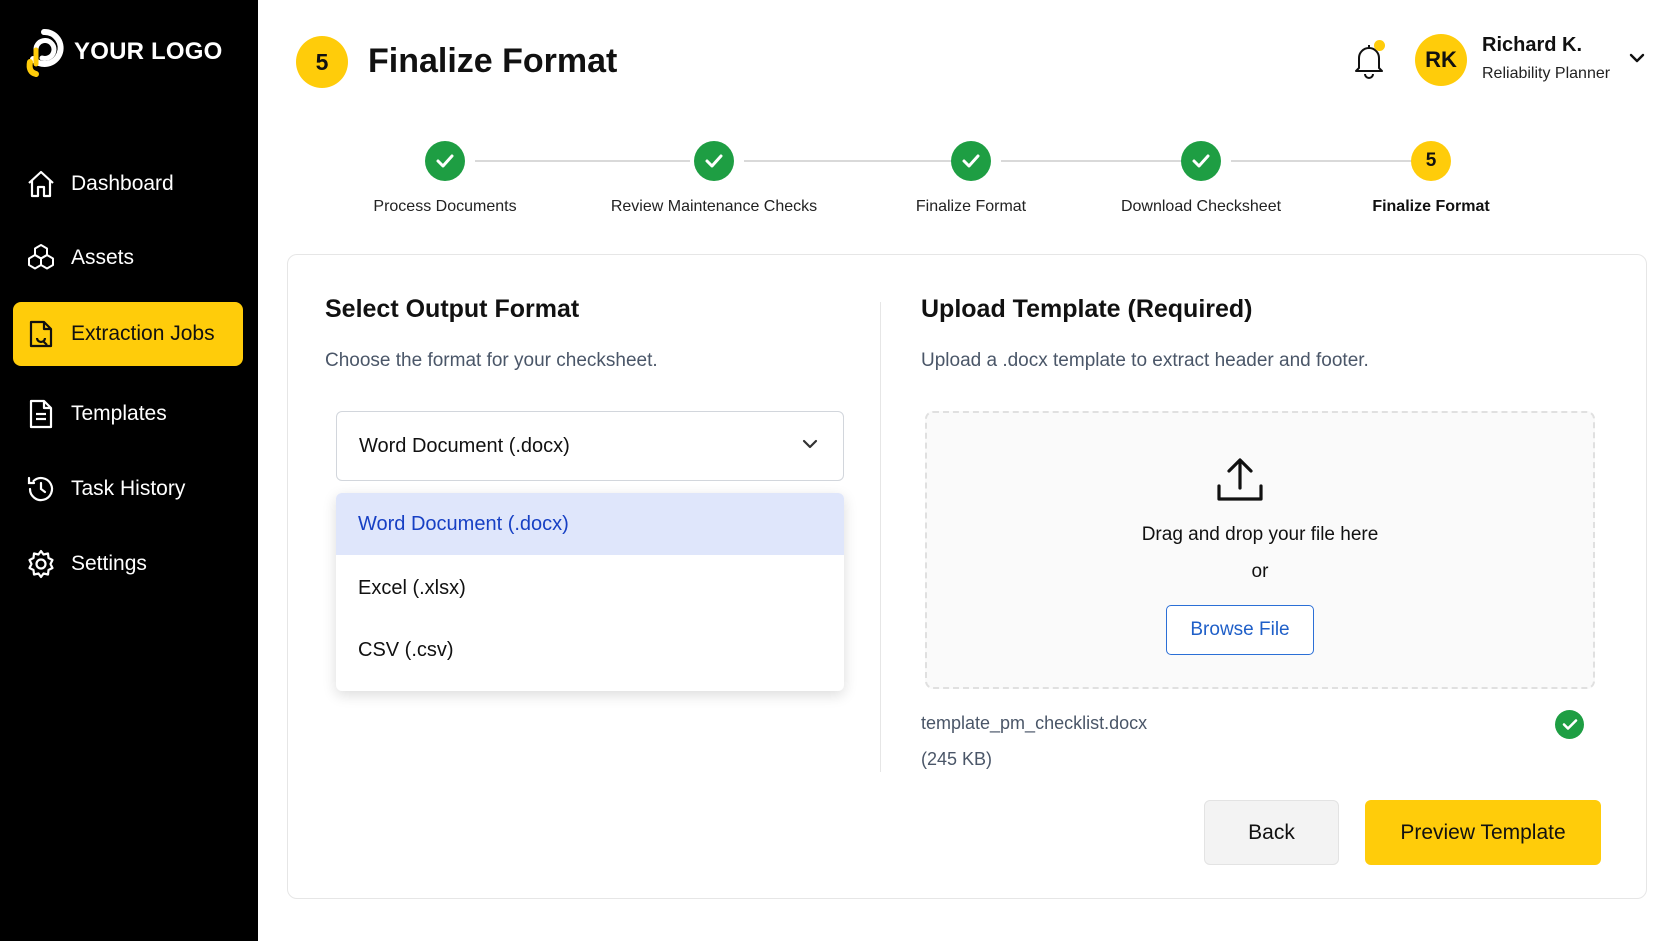 This screenshot has height=941, width=1672. What do you see at coordinates (590, 650) in the screenshot?
I see `dropdown-option-csv: CSV (.csv)` at bounding box center [590, 650].